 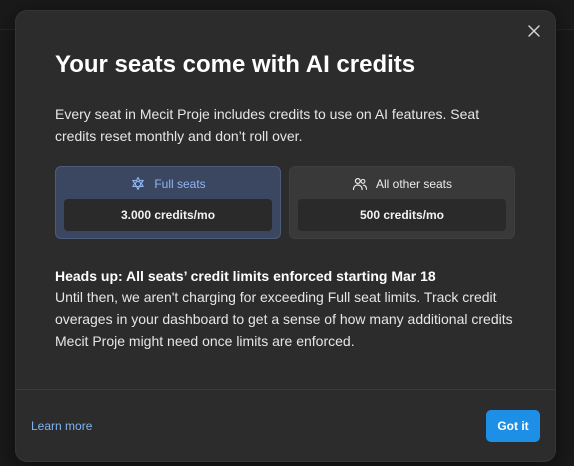 I want to click on close-button, so click(x=534, y=31).